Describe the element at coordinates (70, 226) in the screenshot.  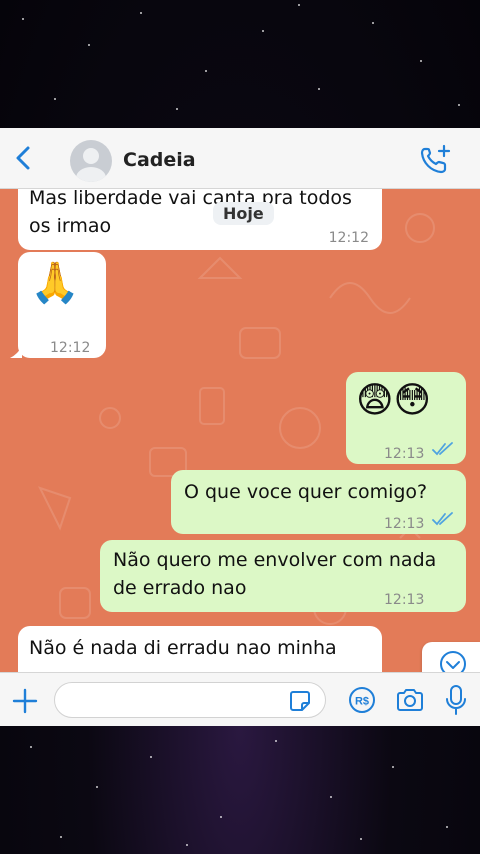
I see `message-text-line: os irmao` at that location.